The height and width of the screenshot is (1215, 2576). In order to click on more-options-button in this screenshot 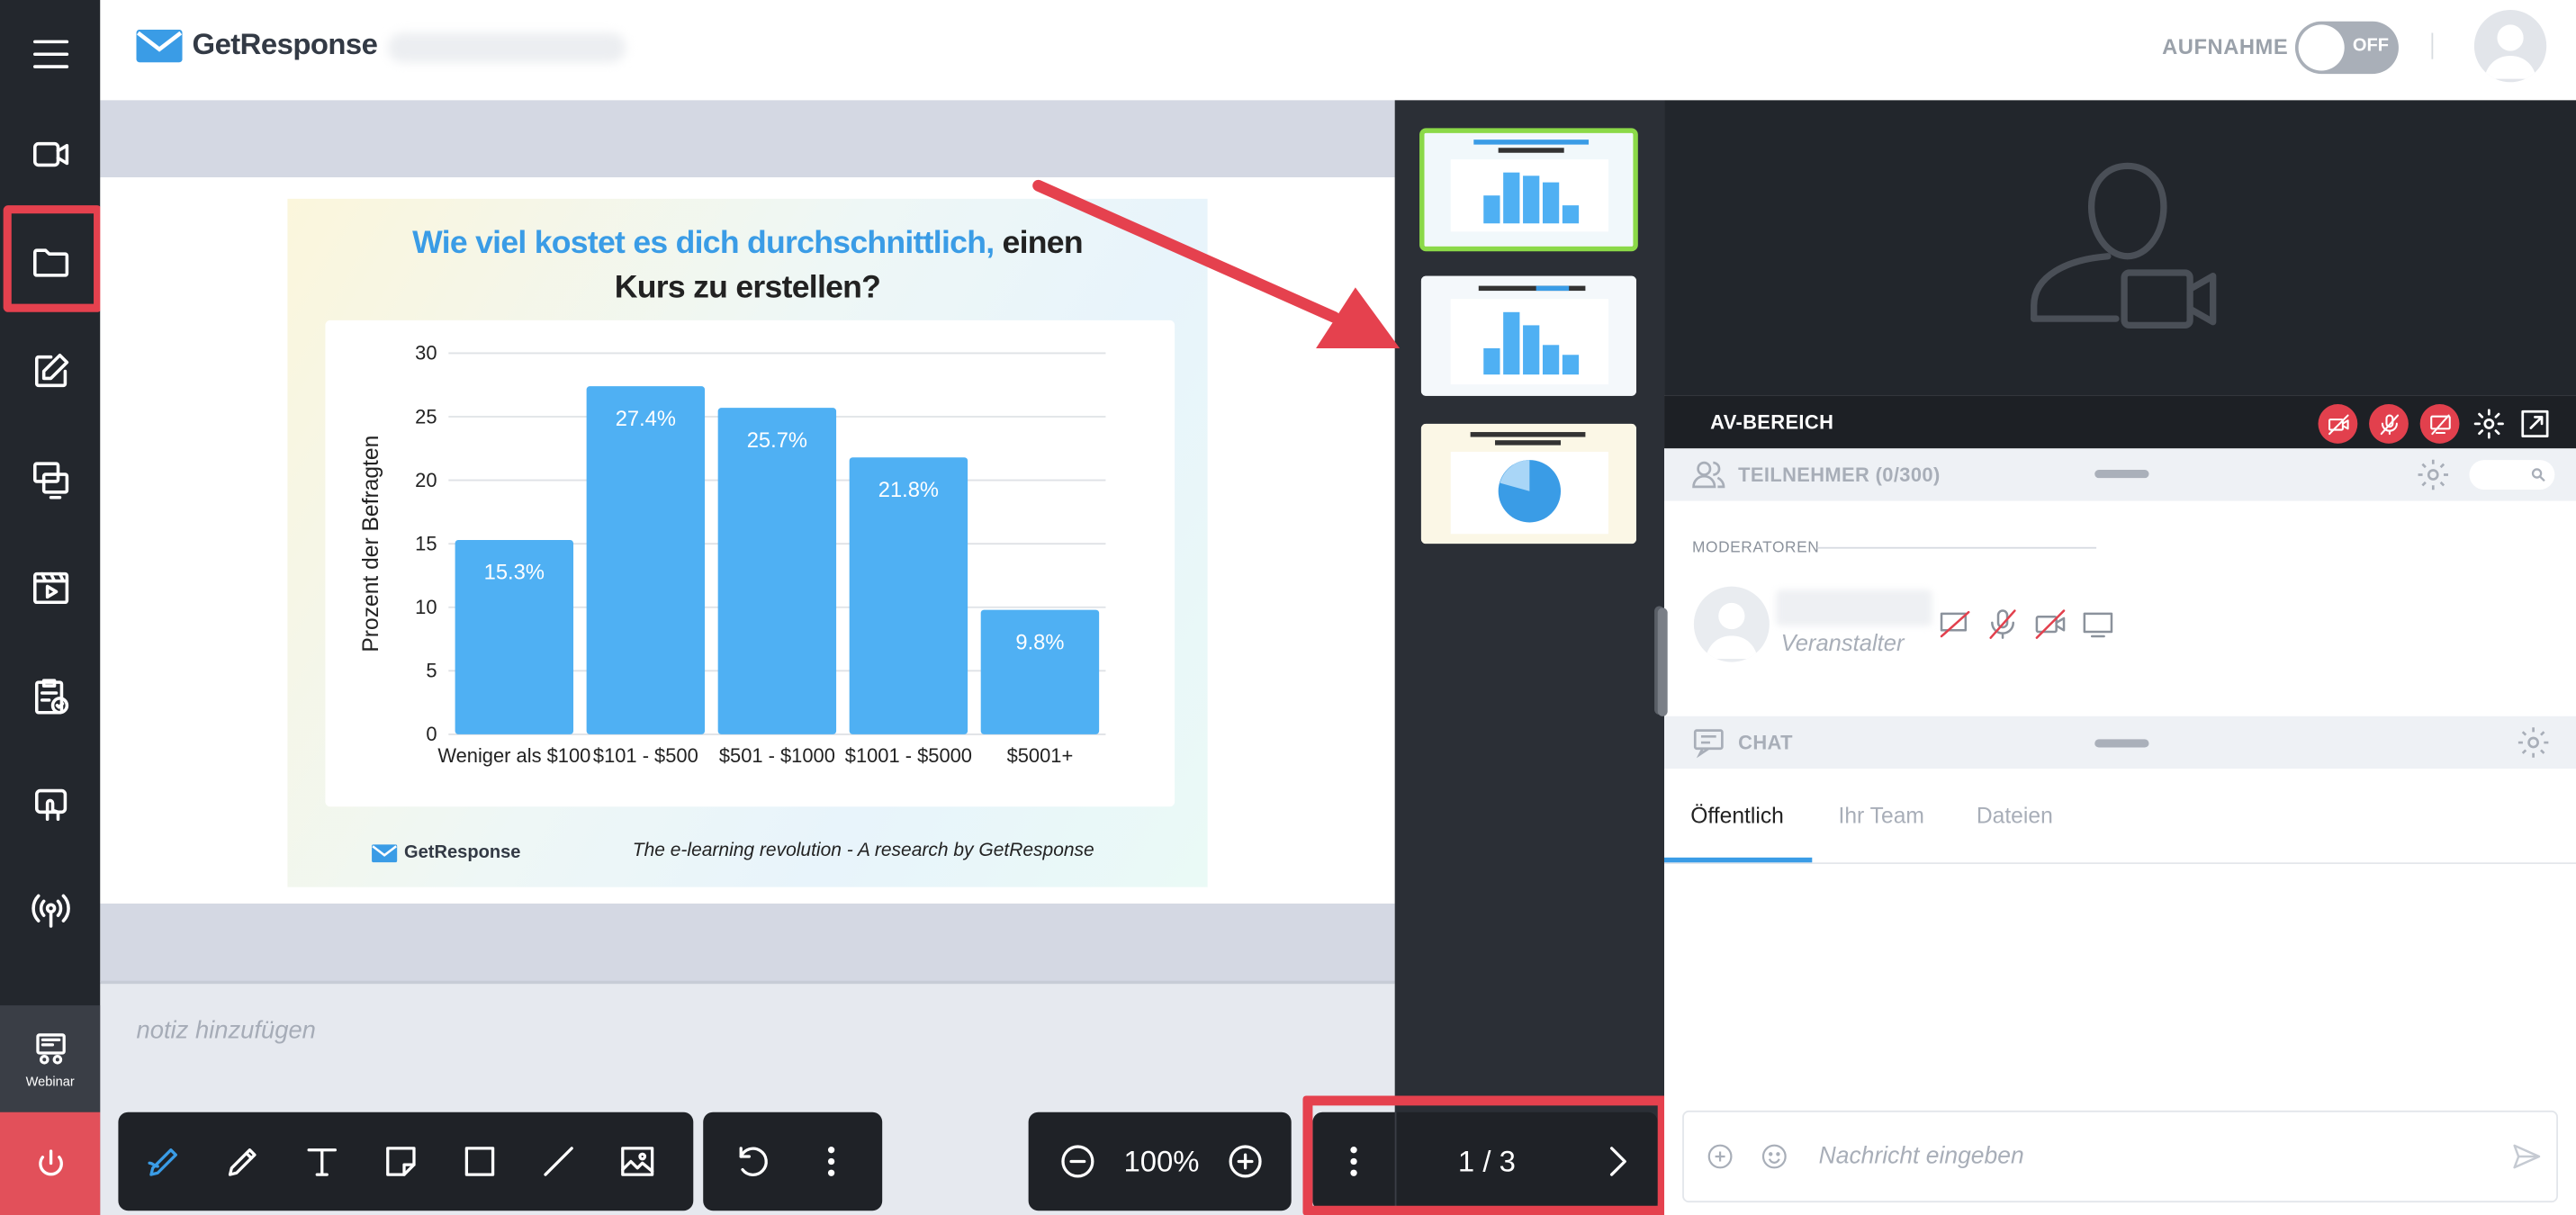, I will do `click(831, 1162)`.